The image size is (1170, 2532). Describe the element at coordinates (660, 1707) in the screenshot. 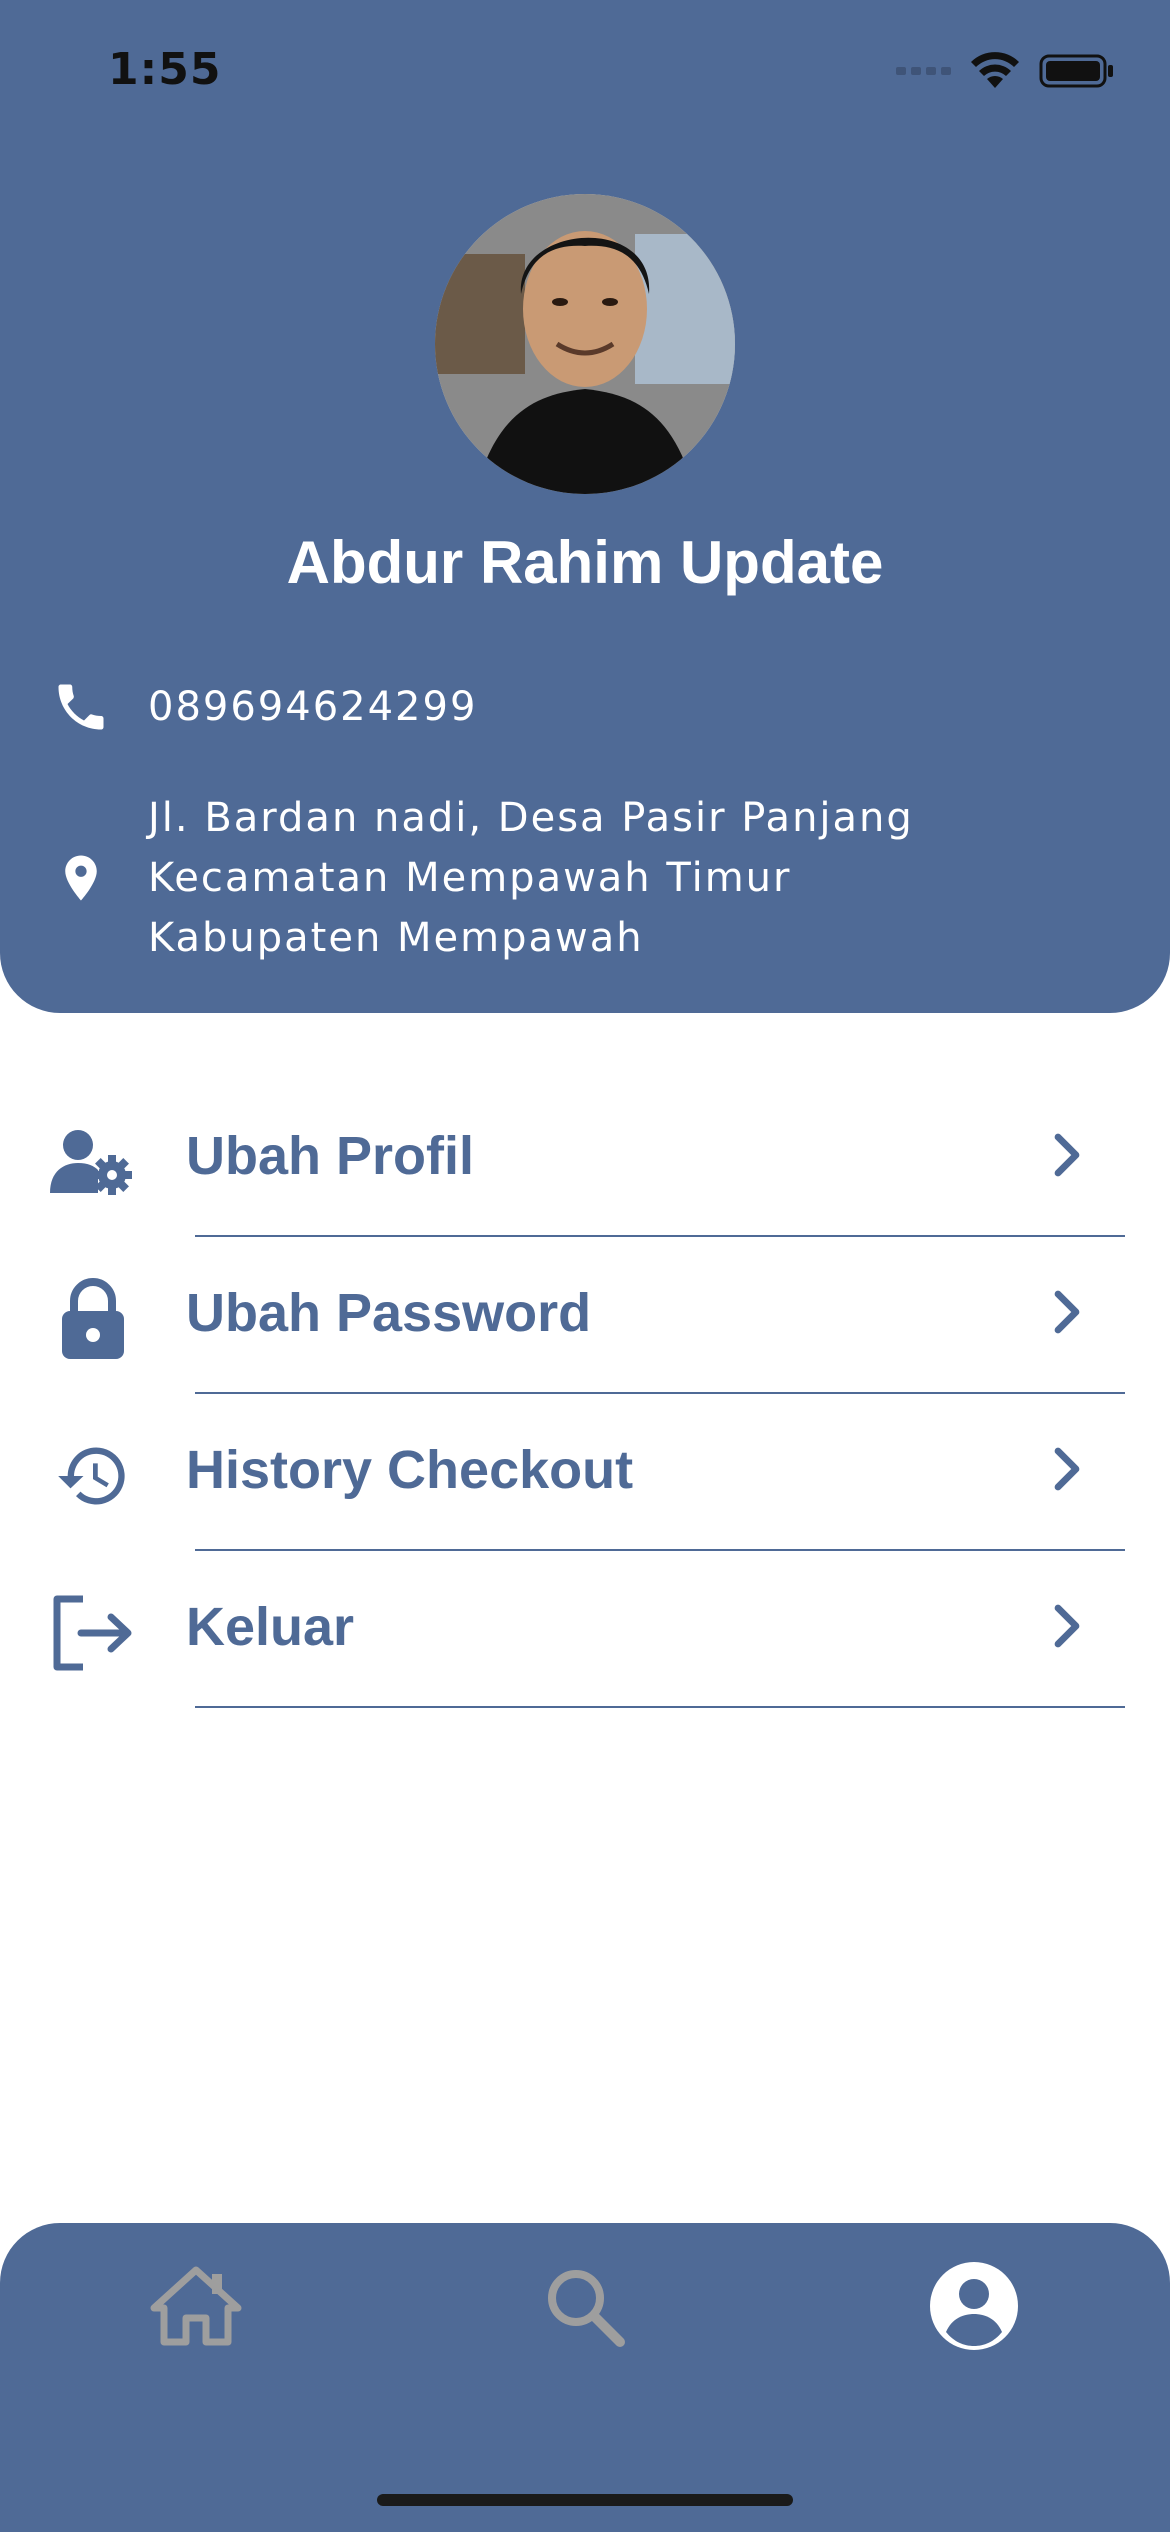

I see `divider` at that location.